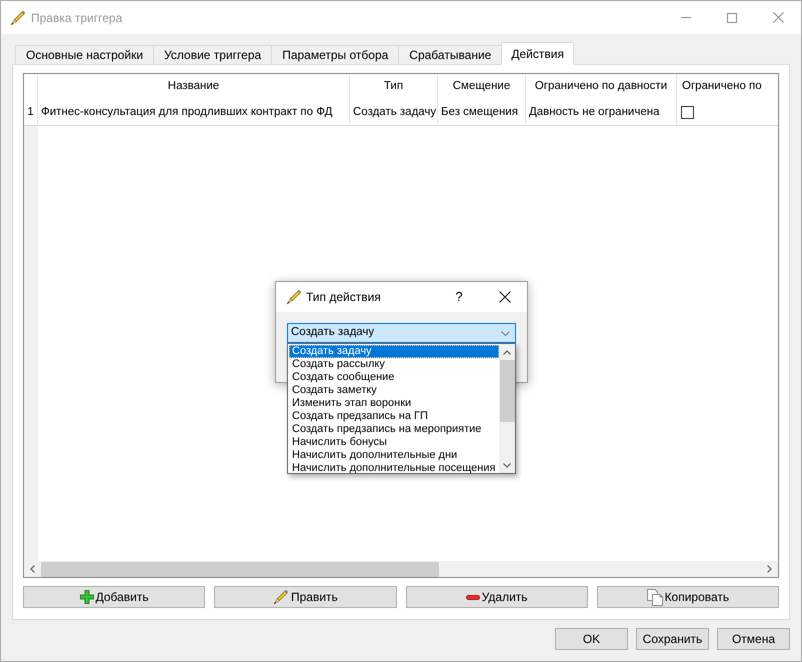  What do you see at coordinates (87, 597) in the screenshot?
I see `plus-icon` at bounding box center [87, 597].